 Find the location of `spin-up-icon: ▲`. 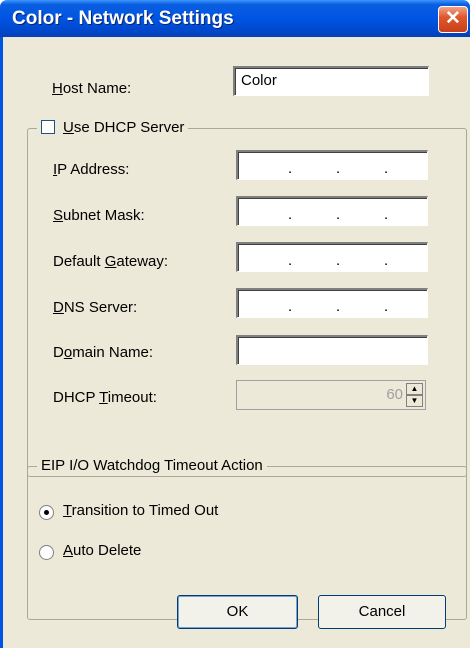

spin-up-icon: ▲ is located at coordinates (414, 389).